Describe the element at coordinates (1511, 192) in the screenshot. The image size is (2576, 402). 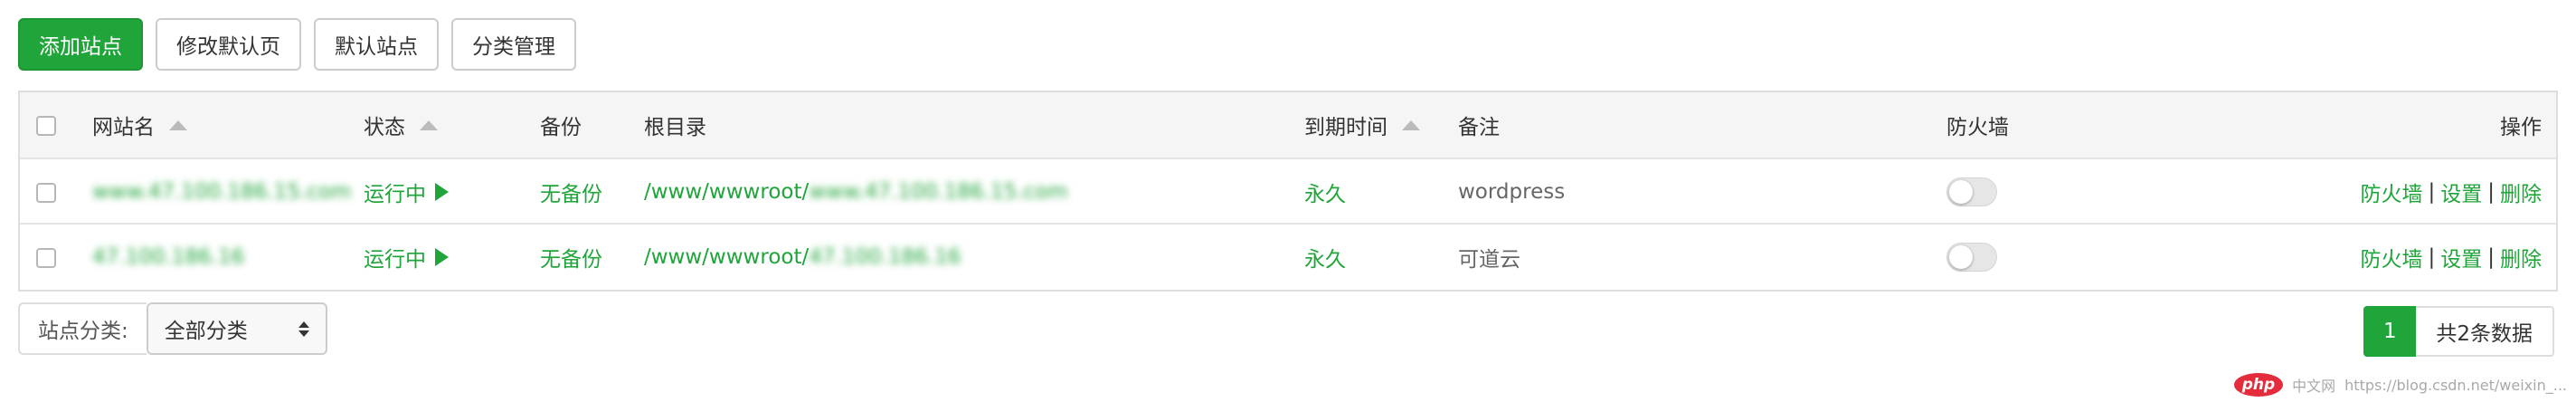
I see `remark-text: wordpress` at that location.